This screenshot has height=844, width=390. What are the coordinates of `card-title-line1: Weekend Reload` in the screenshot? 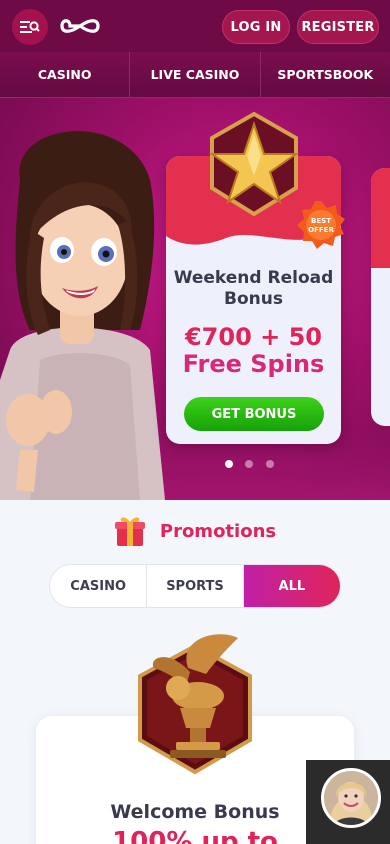 It's located at (253, 278).